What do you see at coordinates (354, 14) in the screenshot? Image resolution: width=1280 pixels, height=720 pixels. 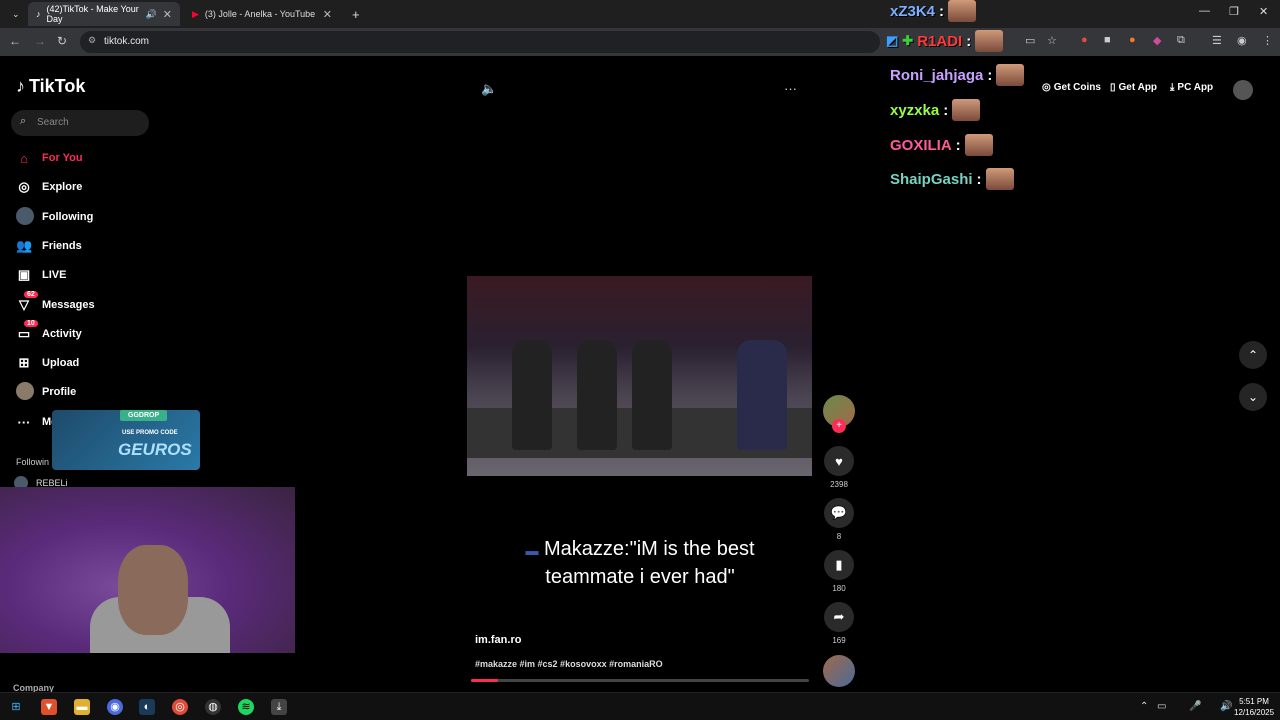 I see `new-tab-button: +` at bounding box center [354, 14].